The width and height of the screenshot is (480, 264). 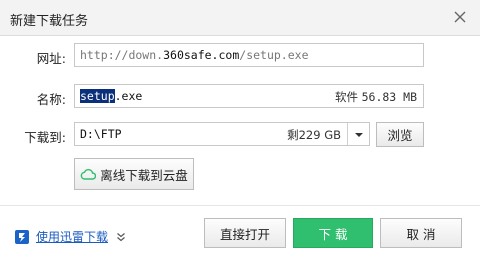 I want to click on cloud-offline-download-button: 离线下载到云盘, so click(x=134, y=174).